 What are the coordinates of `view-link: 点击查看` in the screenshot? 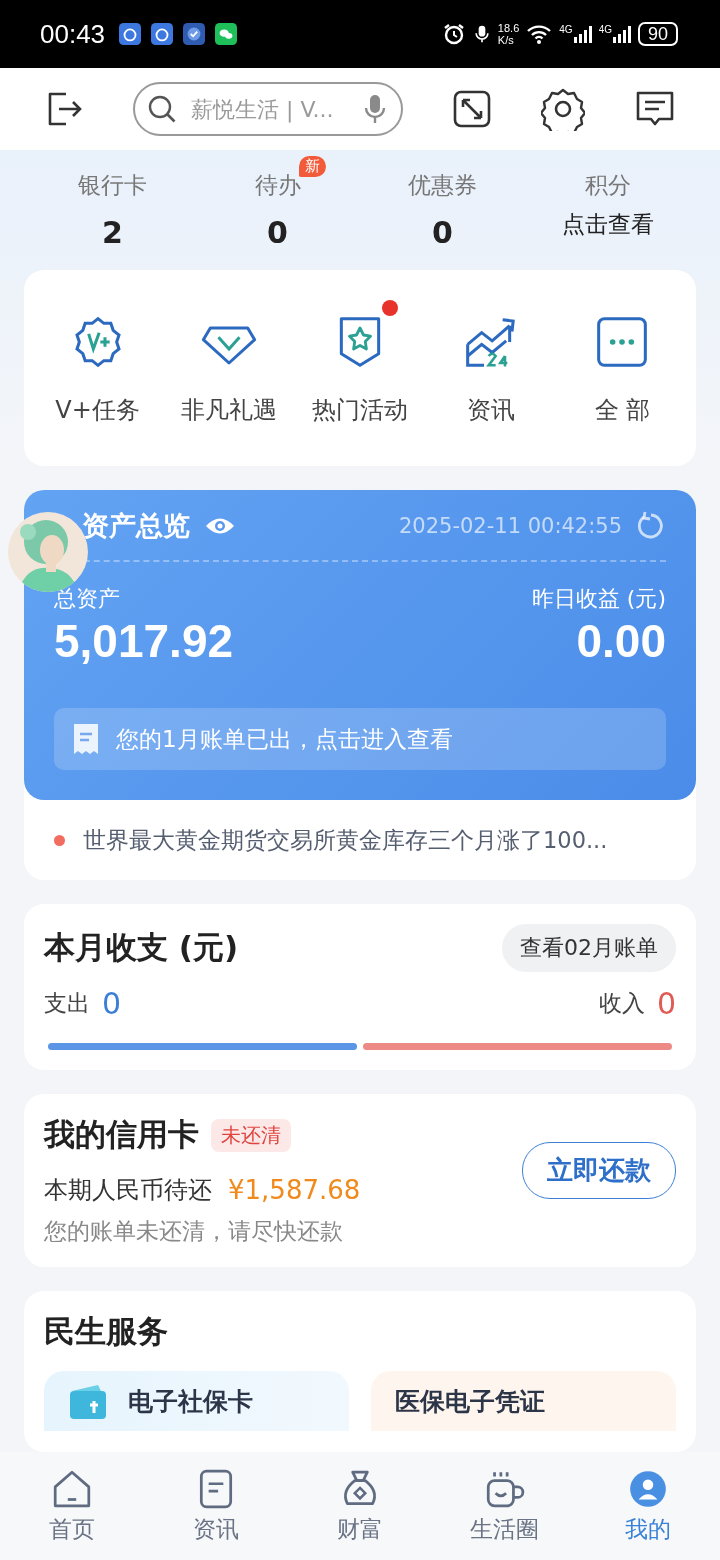 It's located at (607, 224).